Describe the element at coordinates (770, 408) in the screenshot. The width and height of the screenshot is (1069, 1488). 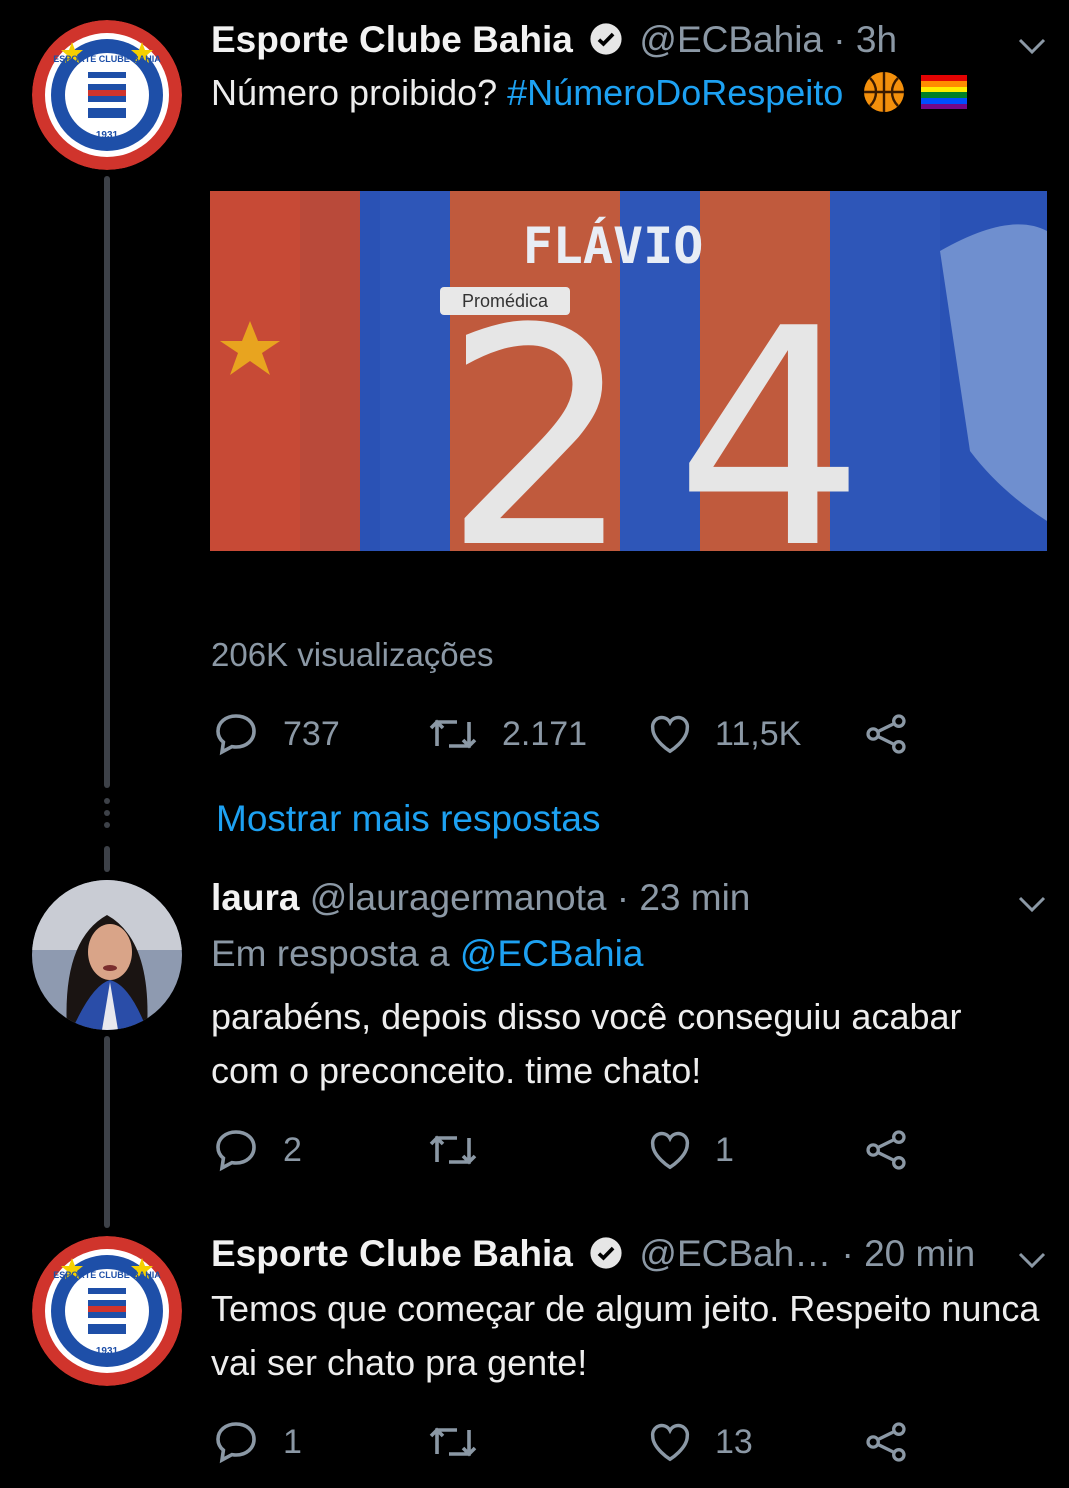
I see `svg-text: 4` at that location.